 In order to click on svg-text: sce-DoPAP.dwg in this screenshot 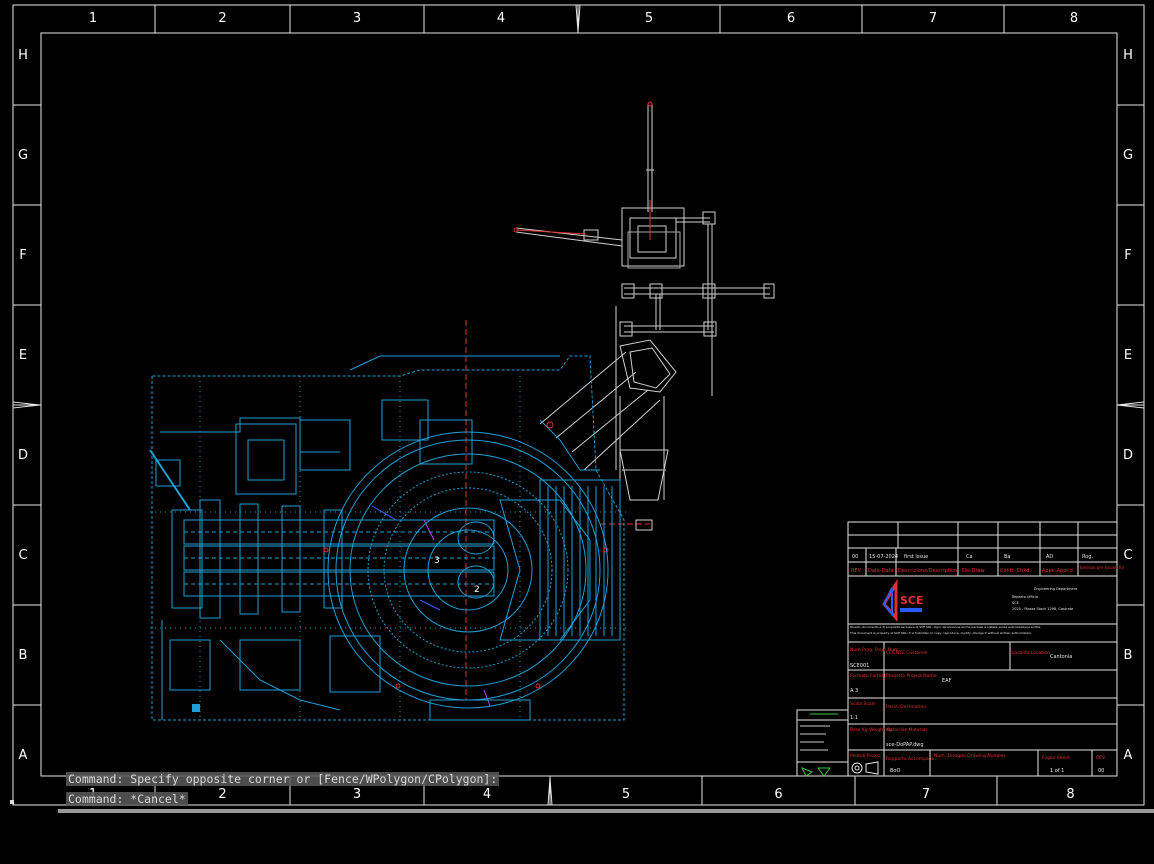, I will do `click(905, 745)`.